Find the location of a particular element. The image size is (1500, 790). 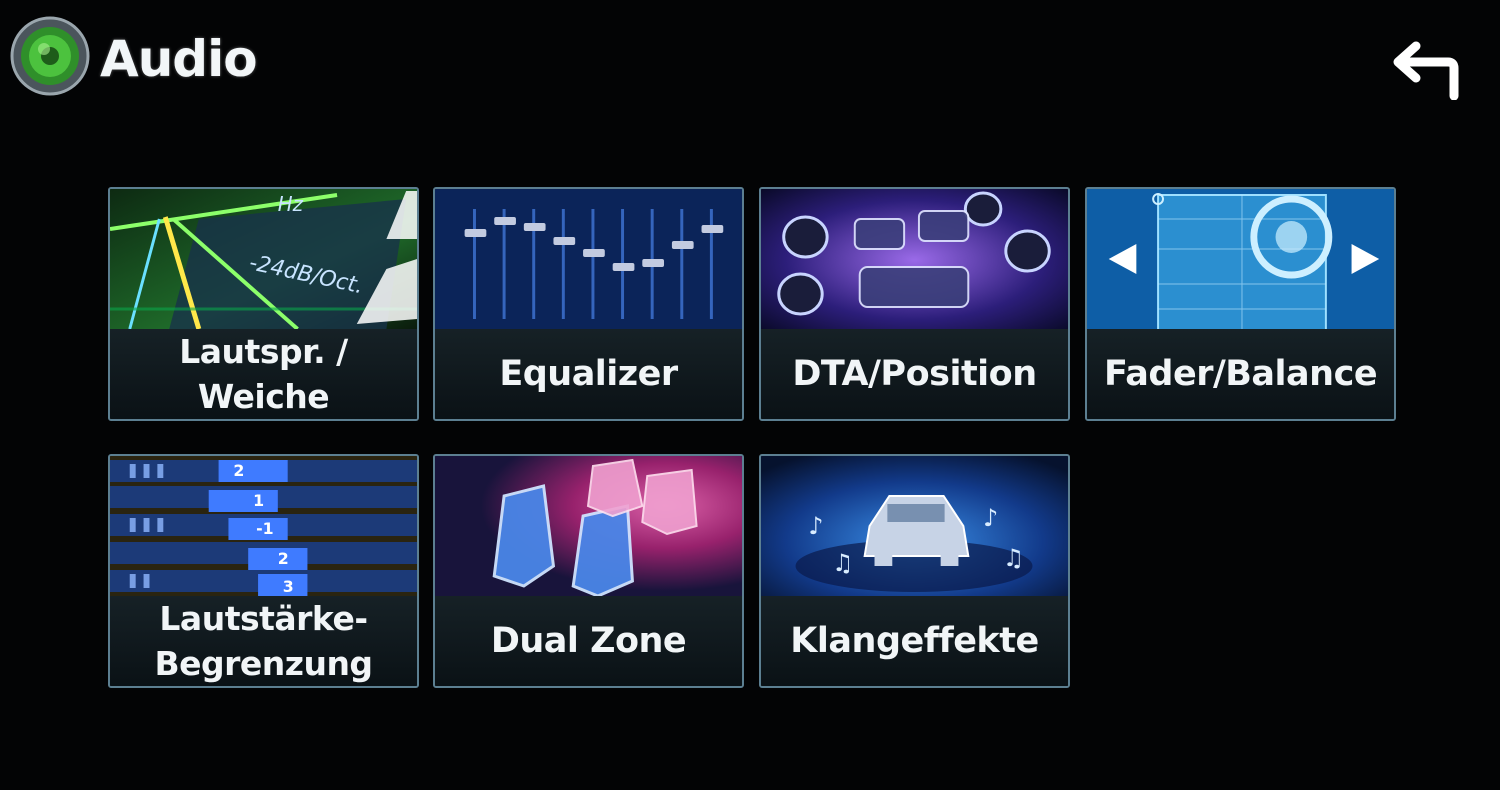

tile-label: Fader/Balance is located at coordinates (1240, 374).